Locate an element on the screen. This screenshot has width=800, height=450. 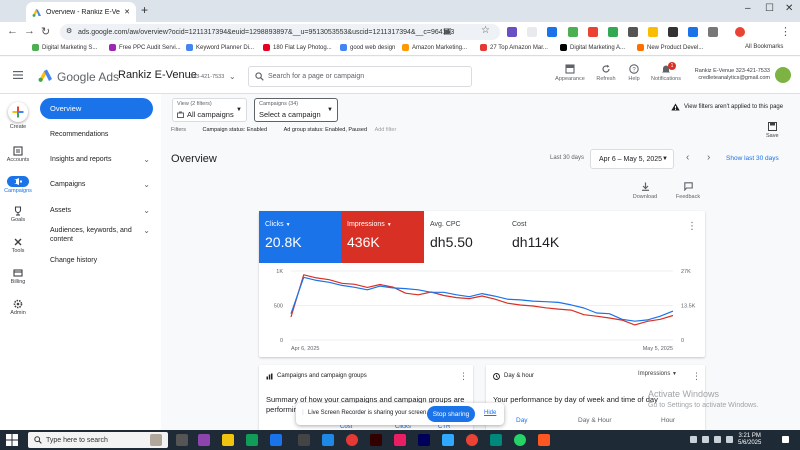
filter-chip: Campaign status: Enabled is located at coordinates (235, 130).